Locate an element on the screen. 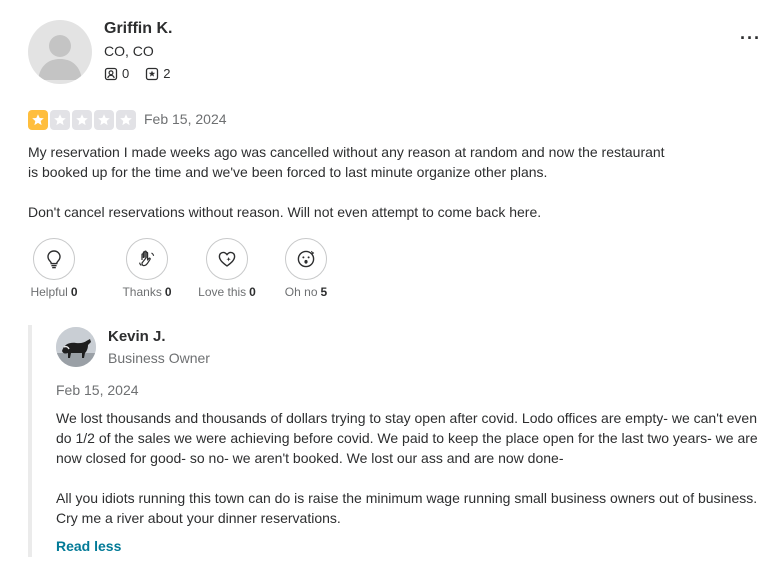  owner-name: Kevin J. is located at coordinates (137, 336).